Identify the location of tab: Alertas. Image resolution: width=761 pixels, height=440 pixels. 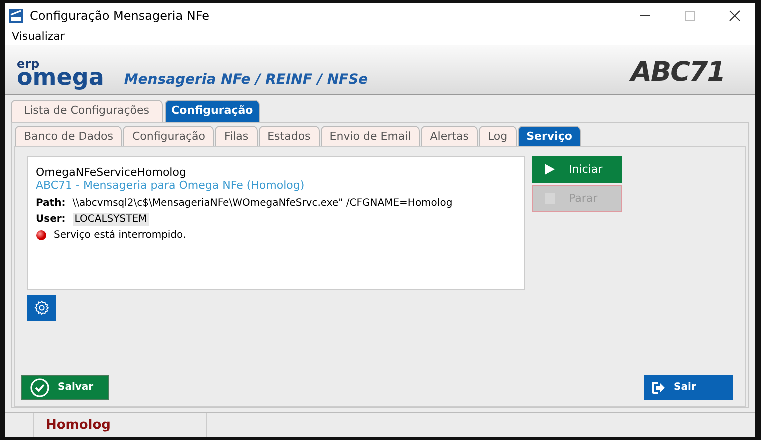
(449, 136).